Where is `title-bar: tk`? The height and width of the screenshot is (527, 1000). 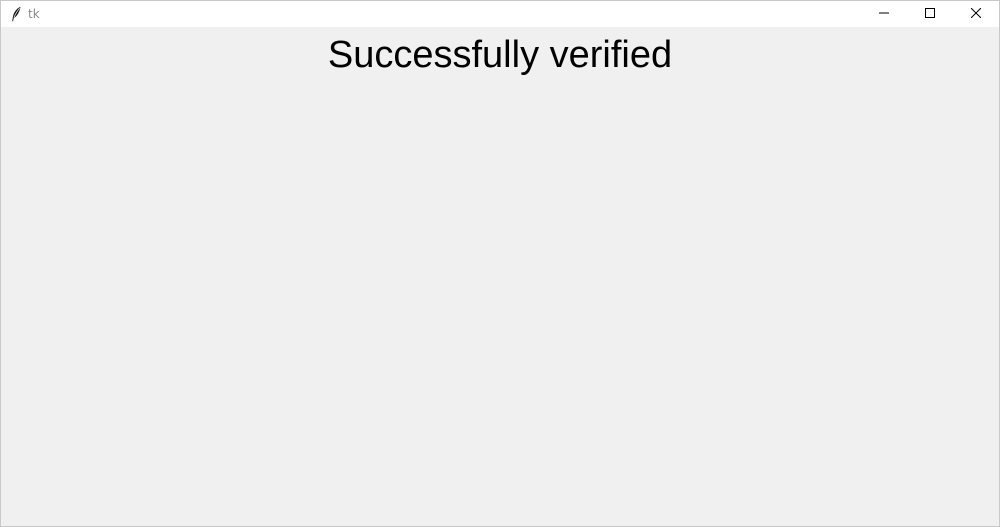 title-bar: tk is located at coordinates (500, 14).